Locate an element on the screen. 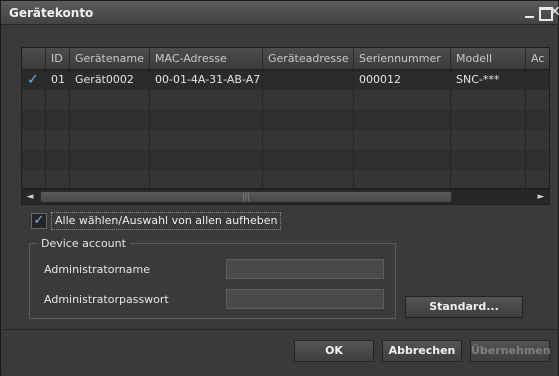 The height and width of the screenshot is (376, 559). window-title: Gerätekonto is located at coordinates (51, 13).